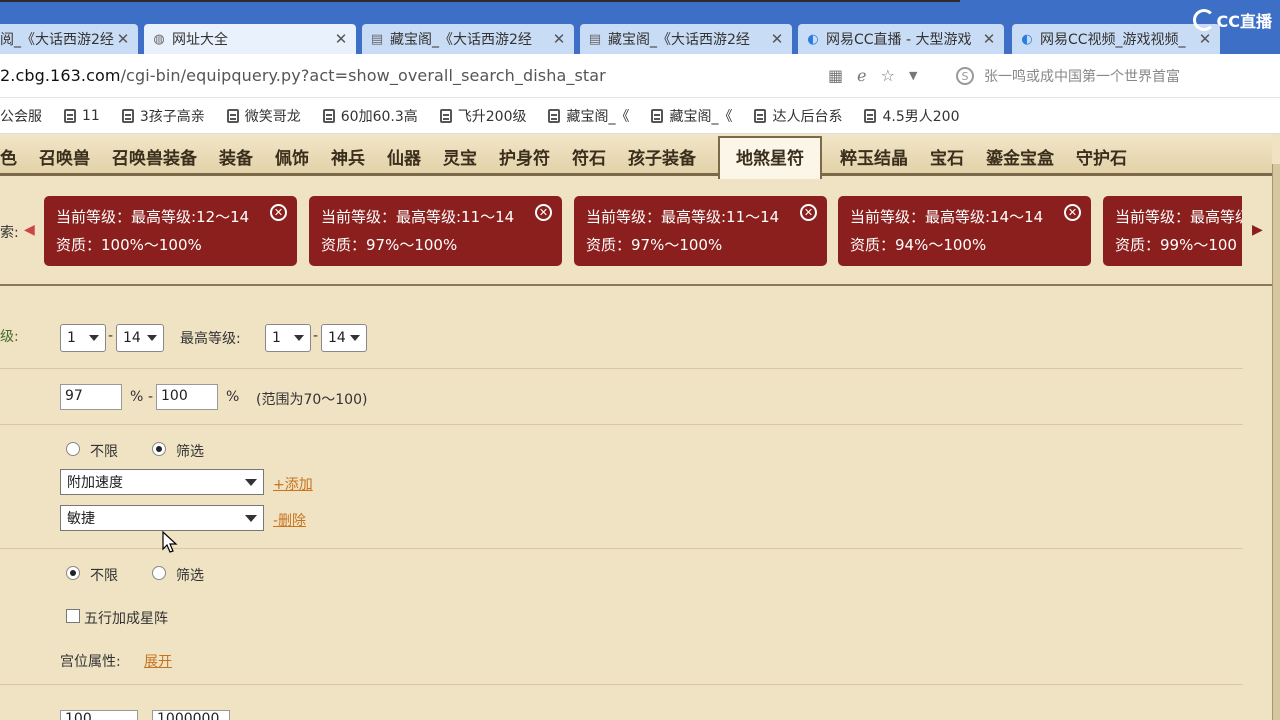  What do you see at coordinates (162, 518) in the screenshot?
I see `attribute-select-2: 敏捷` at bounding box center [162, 518].